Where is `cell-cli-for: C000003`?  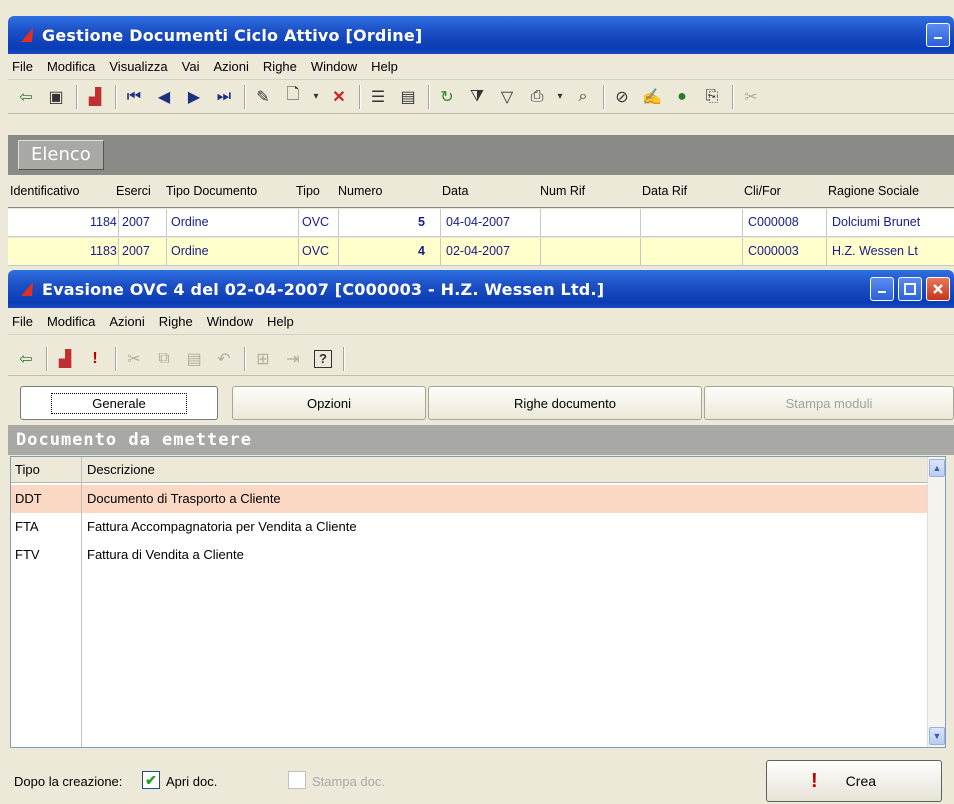
cell-cli-for: C000003 is located at coordinates (773, 251).